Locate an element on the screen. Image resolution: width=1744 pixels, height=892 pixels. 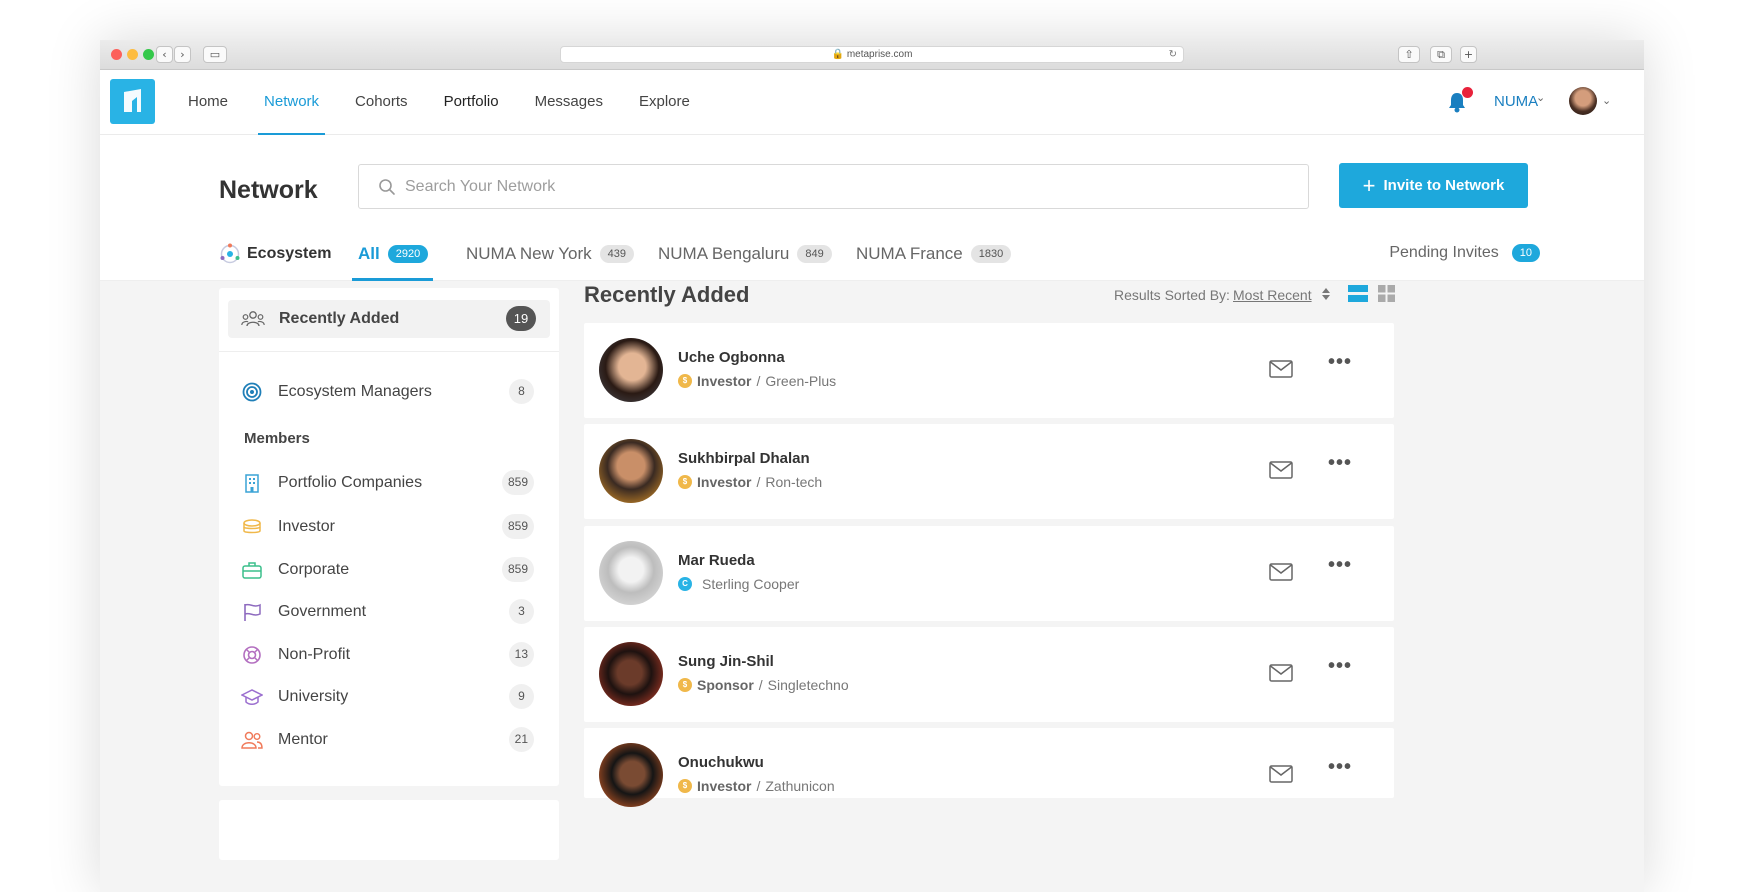
pending-invites-link: Pending Invites 10 is located at coordinates (1464, 253).